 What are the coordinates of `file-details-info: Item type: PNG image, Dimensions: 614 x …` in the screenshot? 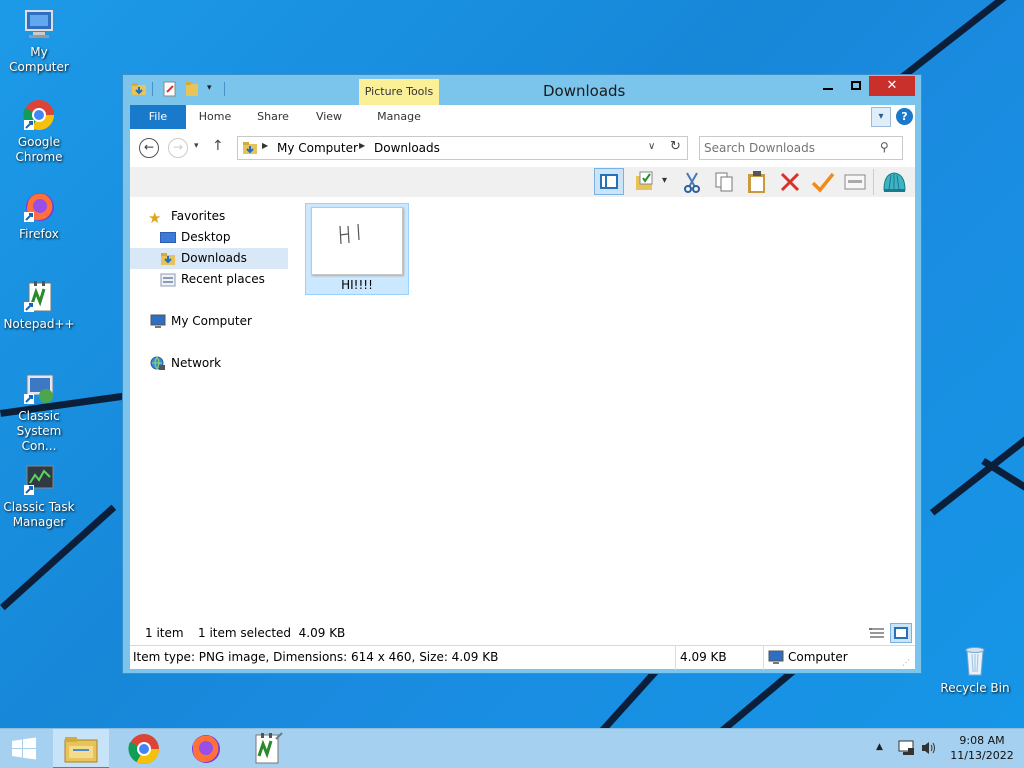 It's located at (316, 657).